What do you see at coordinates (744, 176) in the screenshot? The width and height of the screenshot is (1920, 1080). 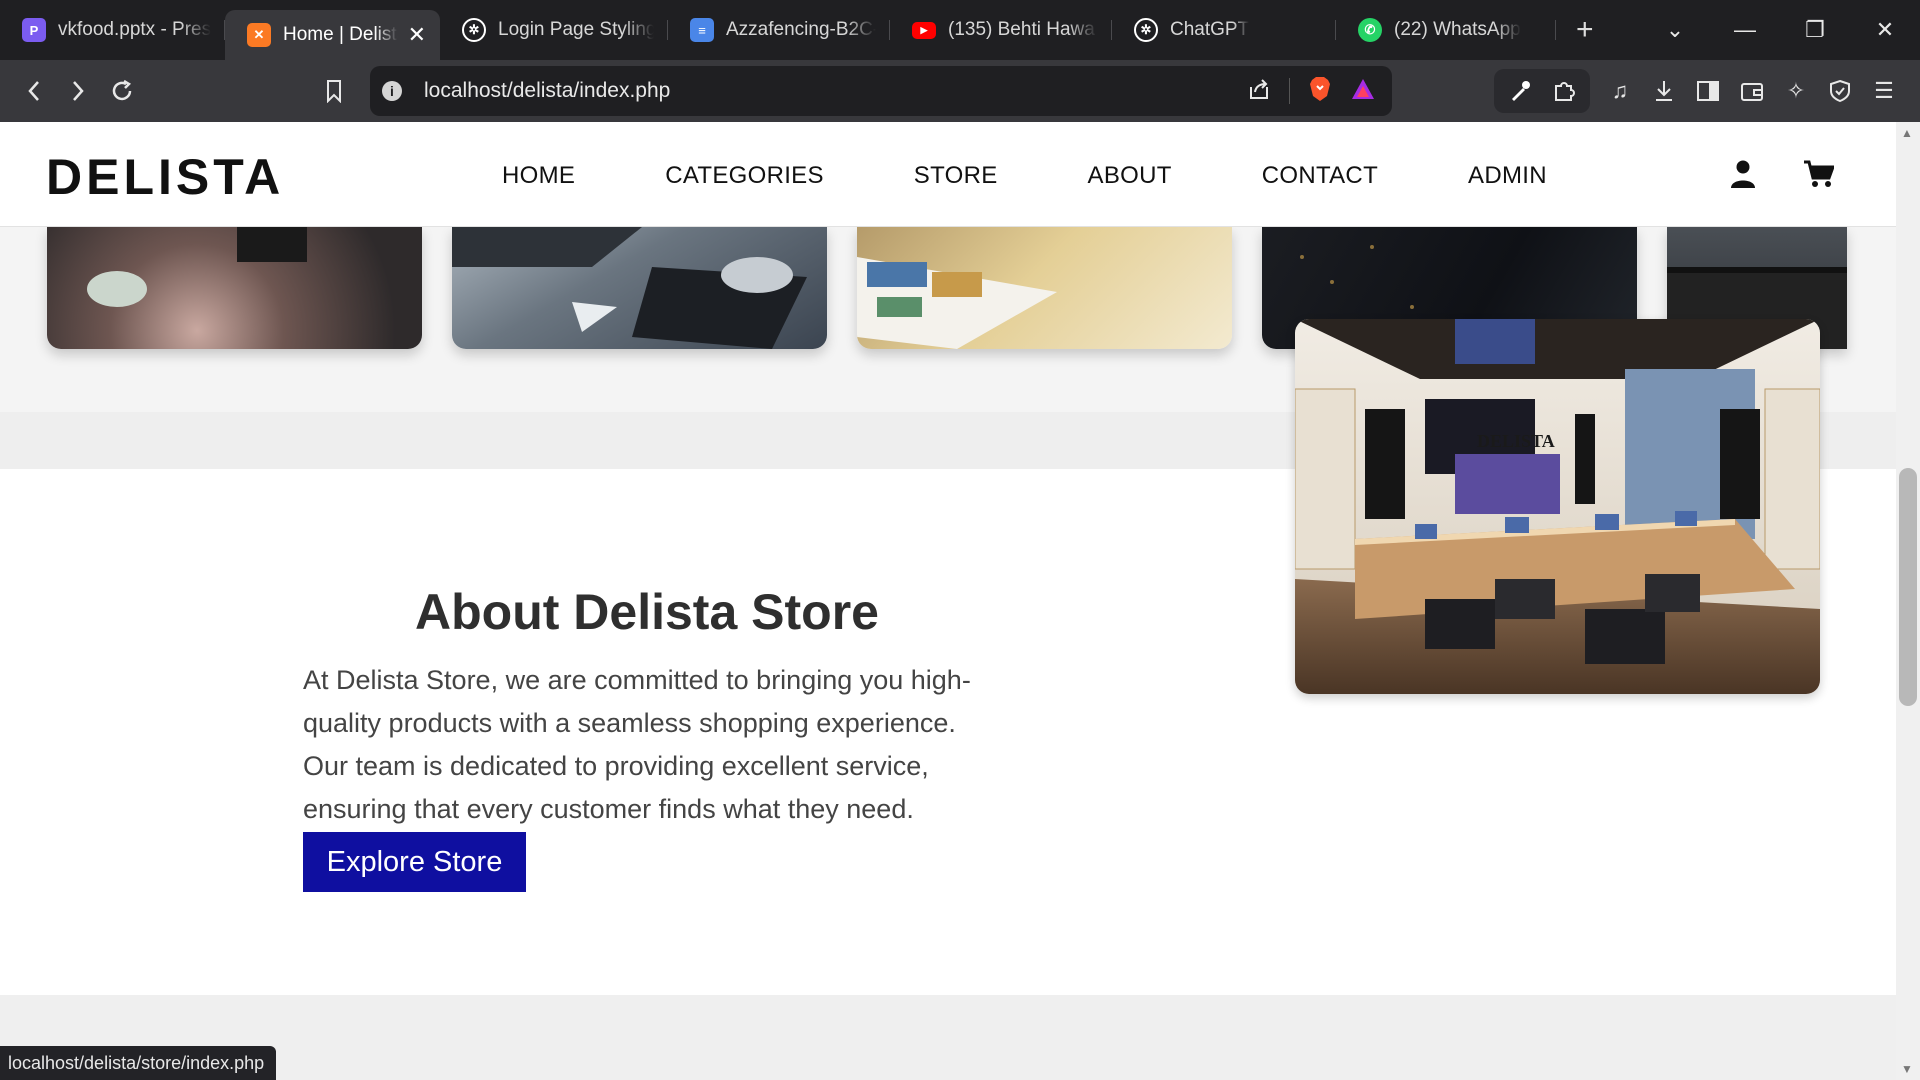 I see `nav-categories: CATEGORIES` at bounding box center [744, 176].